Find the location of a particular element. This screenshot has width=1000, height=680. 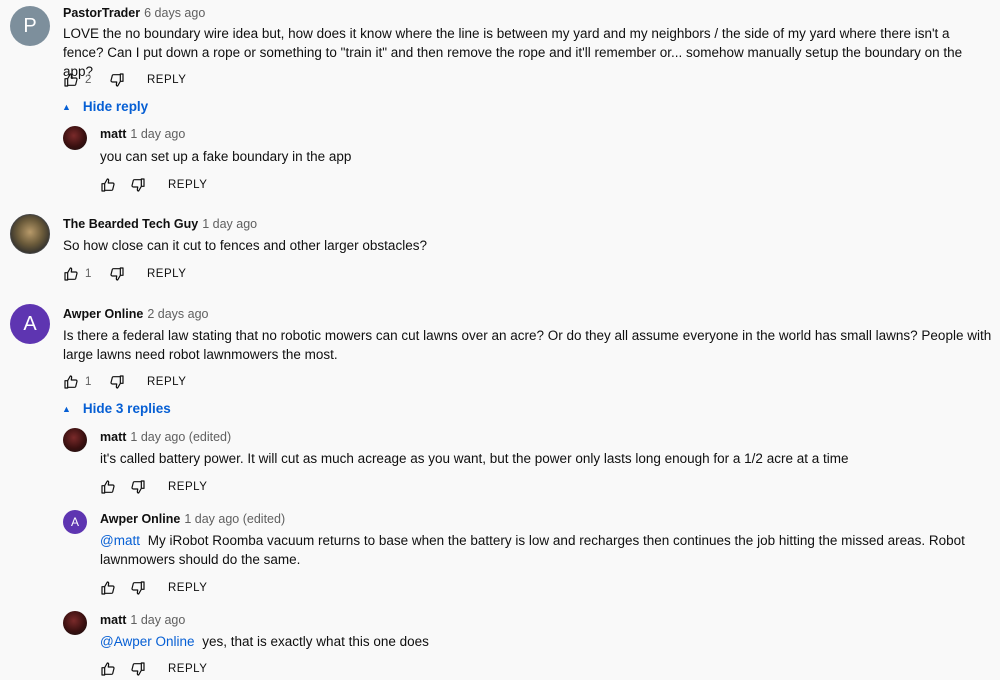

comment-actions: 2 REPLY is located at coordinates (124, 80).